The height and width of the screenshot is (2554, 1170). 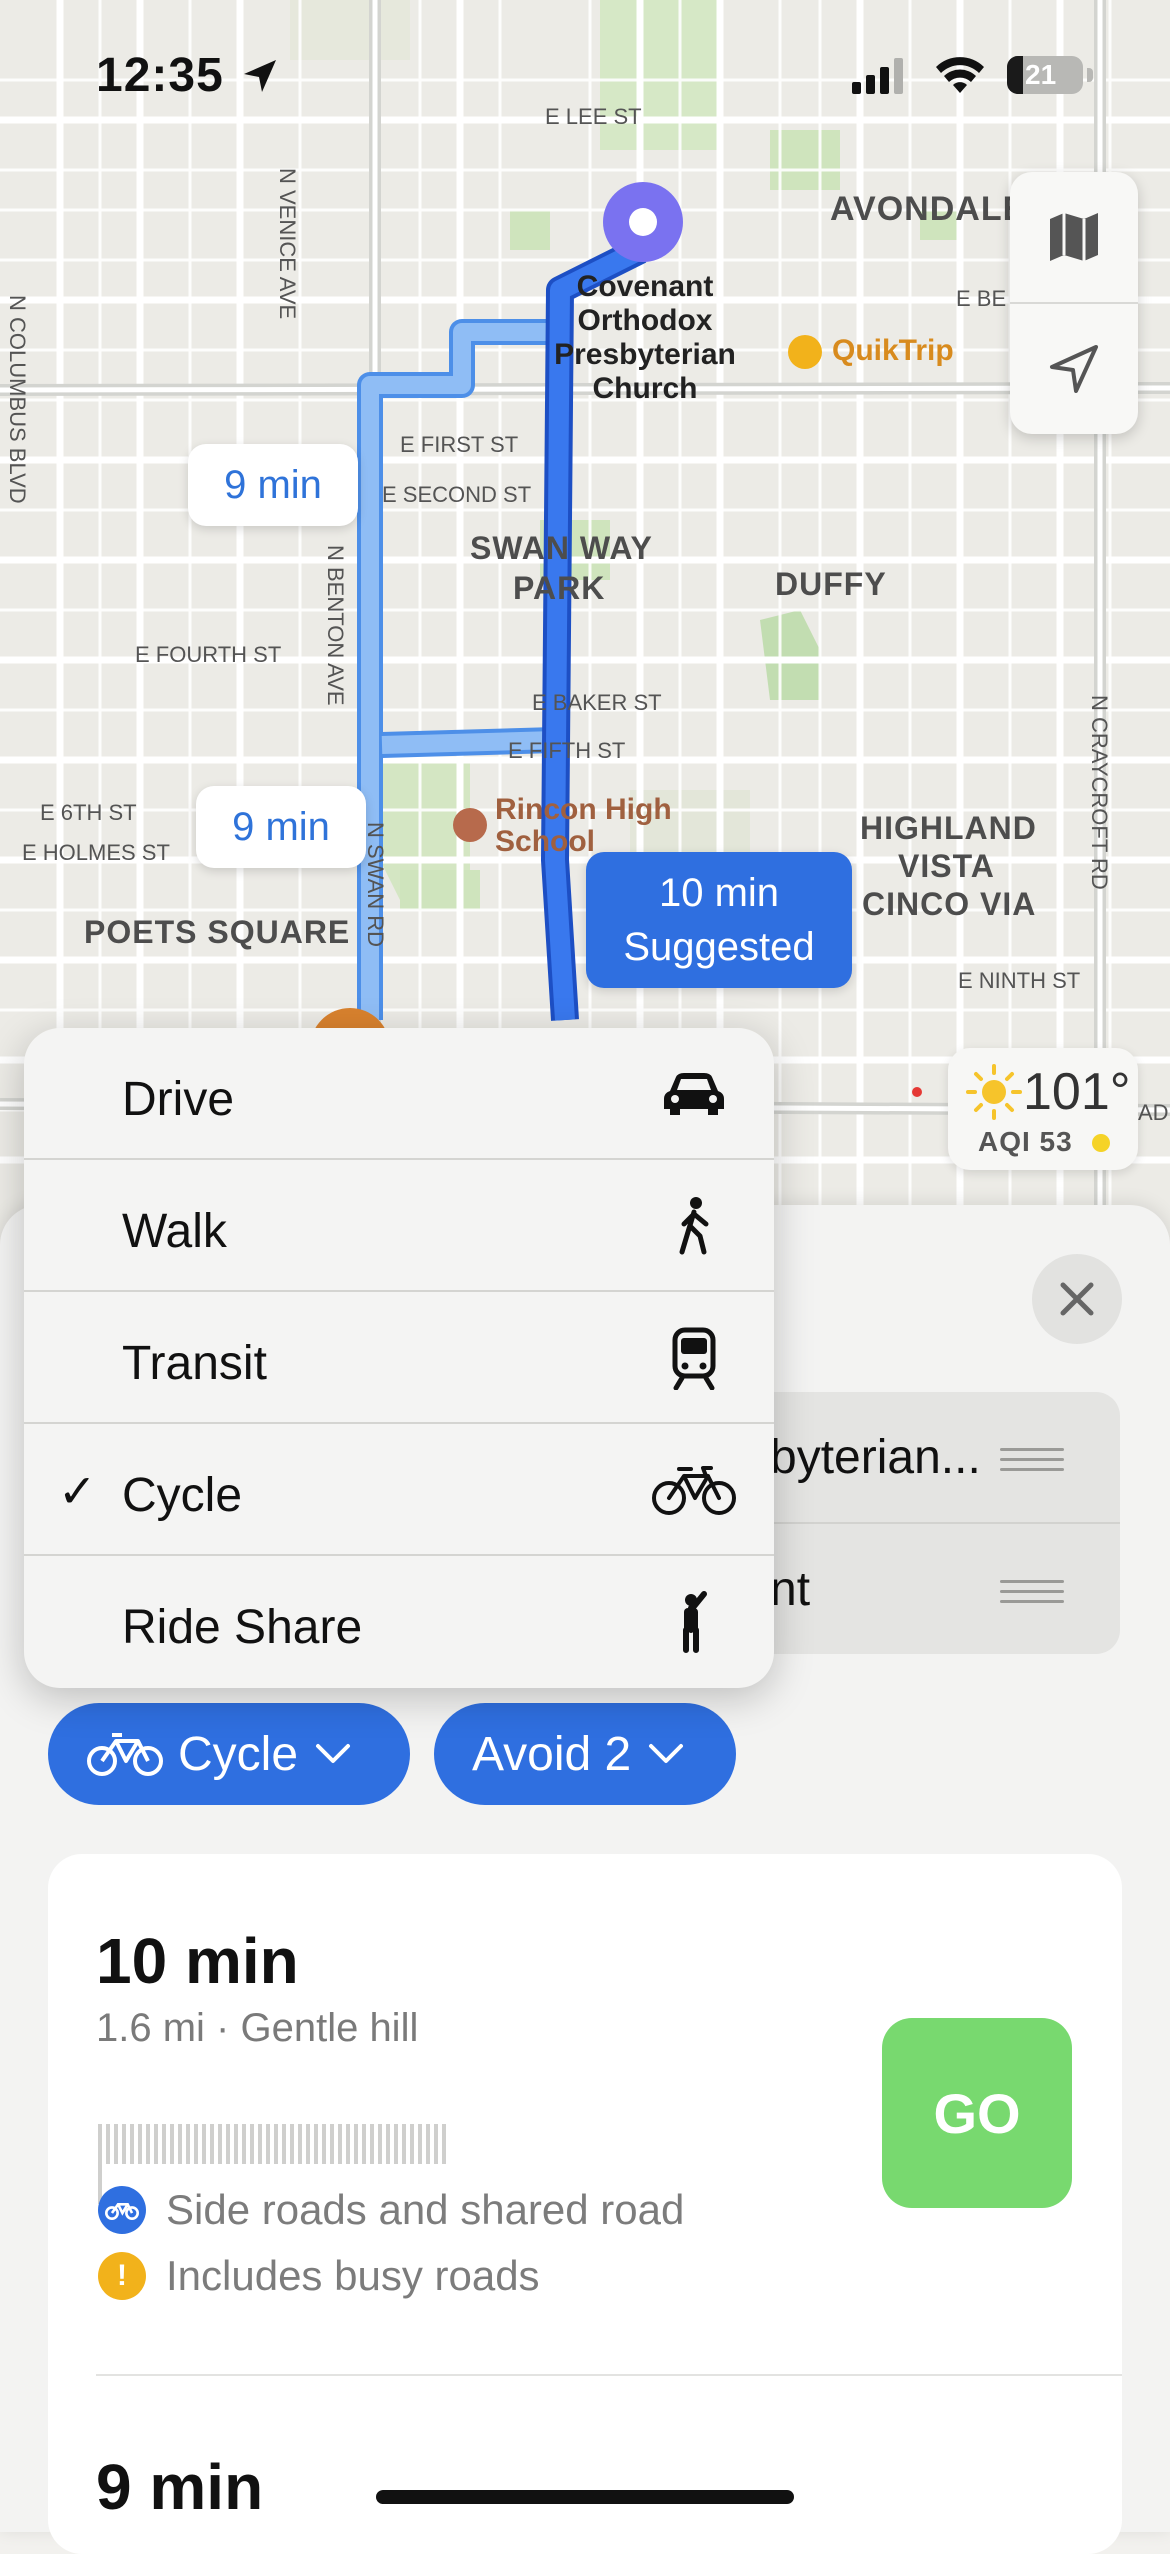 I want to click on street-label: E BE, so click(x=981, y=298).